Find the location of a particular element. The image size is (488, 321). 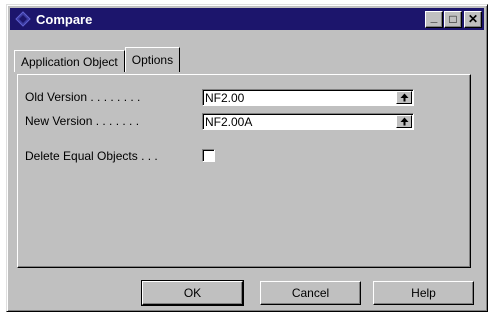

delete-equal-row: Delete Equal Objects . . . is located at coordinates (91, 156).